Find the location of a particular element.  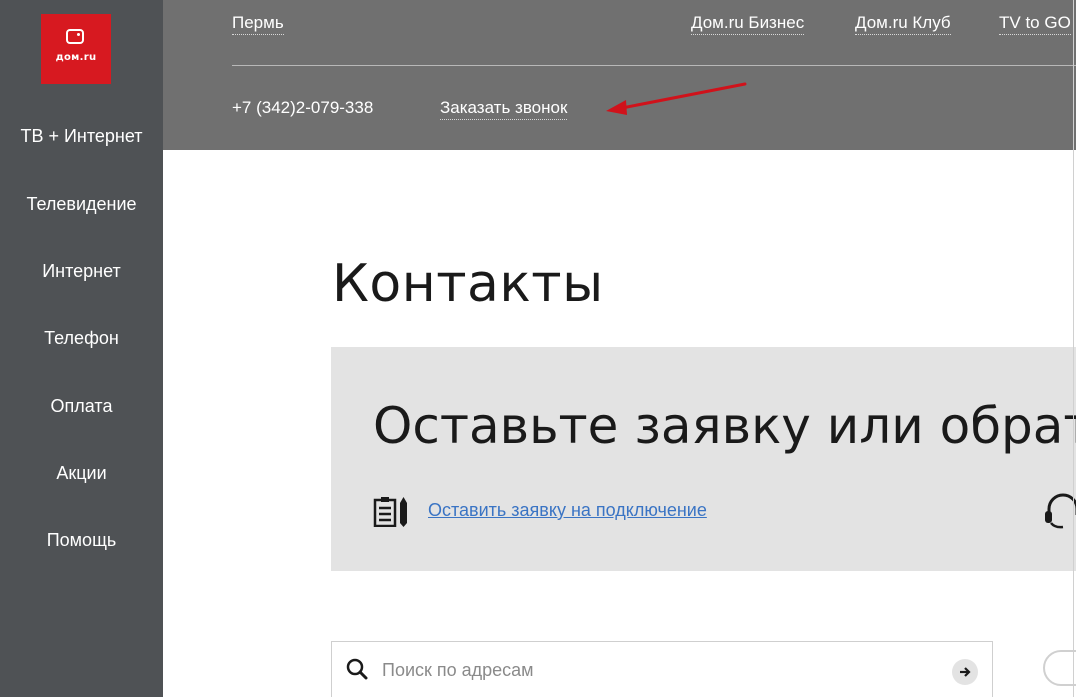

apply-connection-link: Оставить заявку на подключение is located at coordinates (567, 510).